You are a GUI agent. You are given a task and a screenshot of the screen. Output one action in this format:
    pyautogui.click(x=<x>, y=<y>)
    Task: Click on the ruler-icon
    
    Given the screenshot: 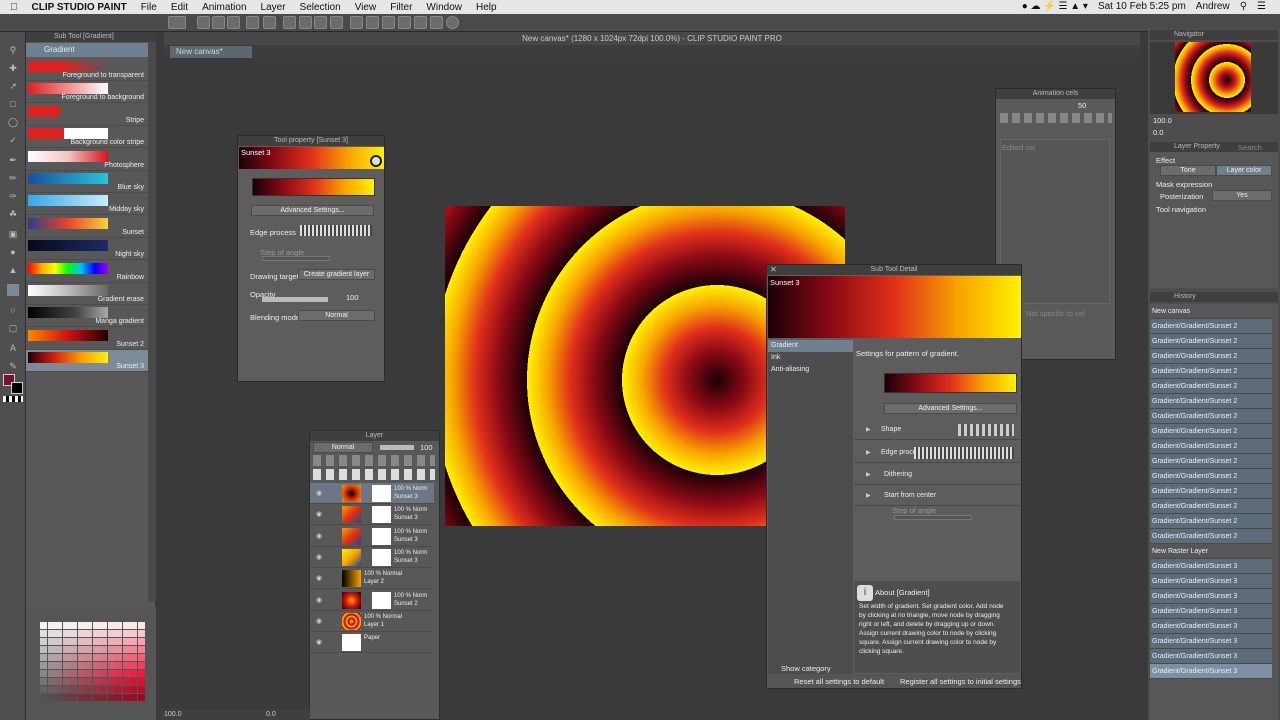 What is the action you would take?
    pyautogui.click(x=404, y=22)
    